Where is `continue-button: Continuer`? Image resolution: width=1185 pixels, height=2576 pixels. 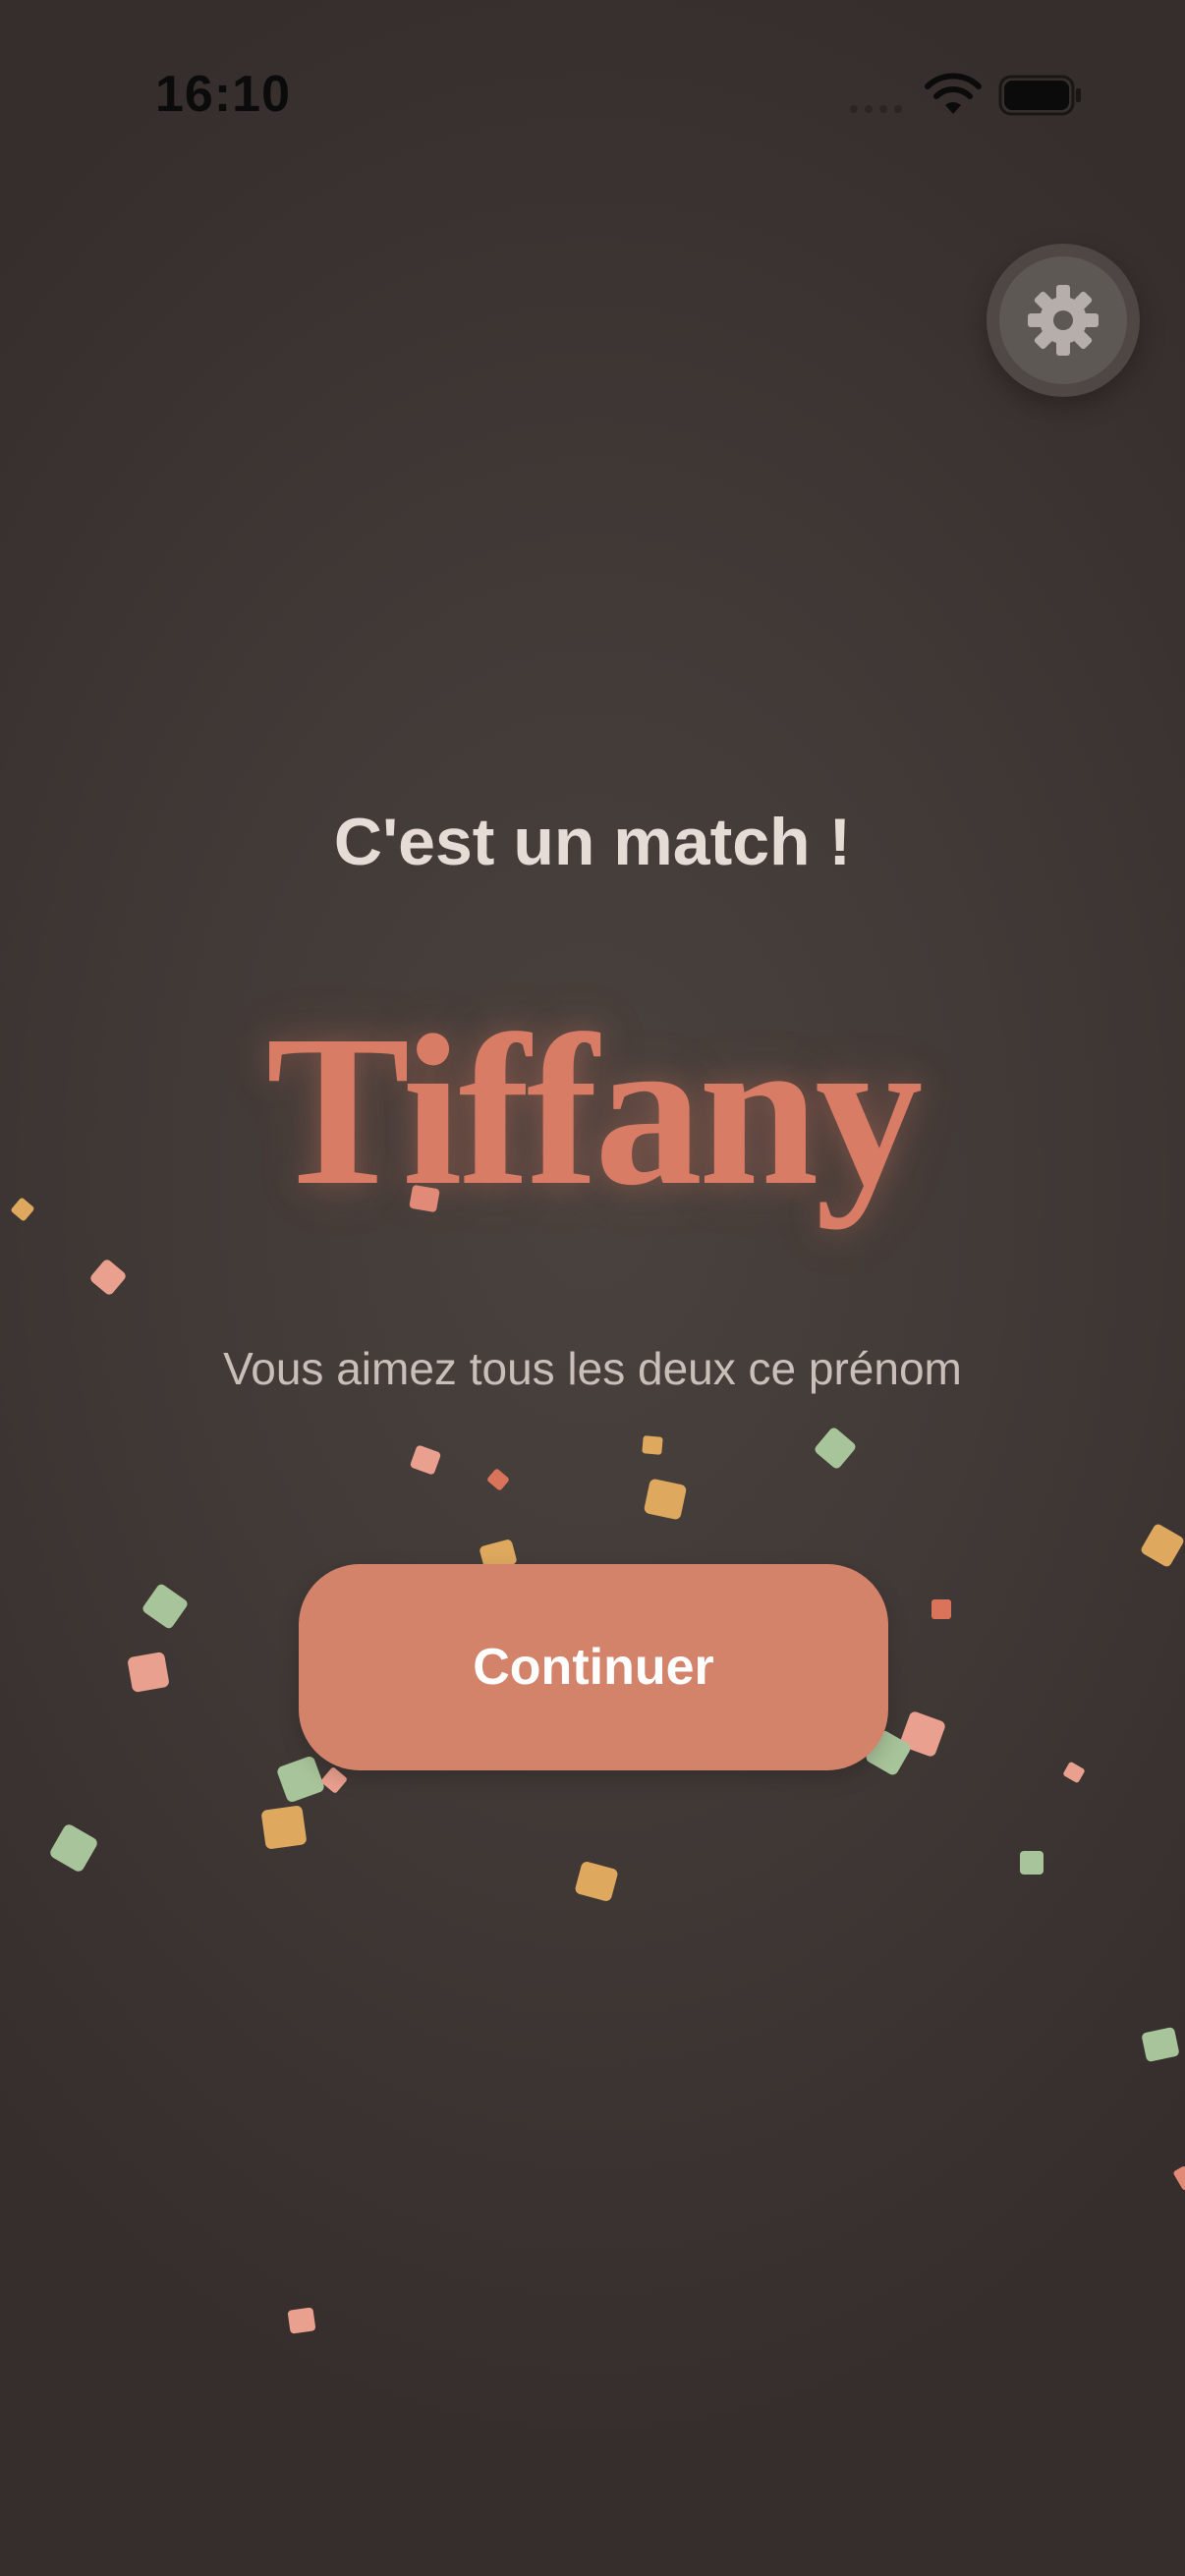
continue-button: Continuer is located at coordinates (594, 1667).